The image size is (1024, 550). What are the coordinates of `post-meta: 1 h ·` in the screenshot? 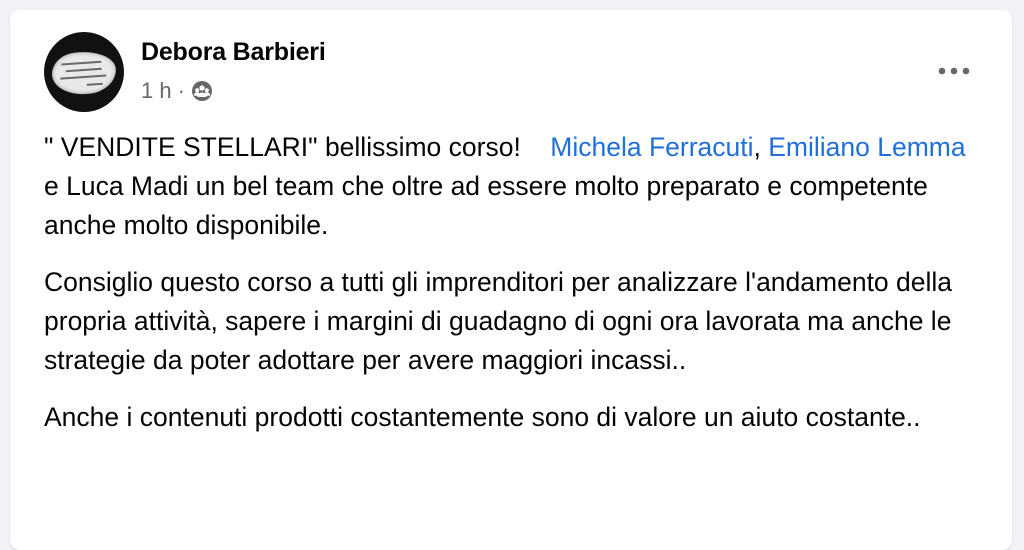 It's located at (177, 91).